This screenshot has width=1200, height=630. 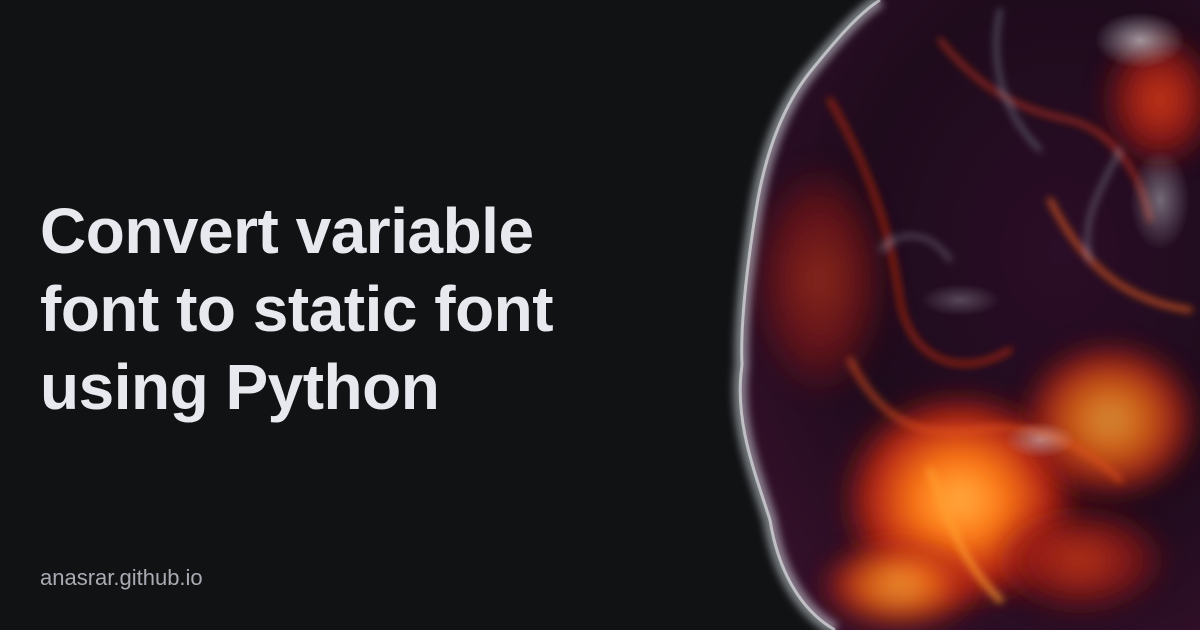 What do you see at coordinates (240, 387) in the screenshot?
I see `title-line-3: using Python` at bounding box center [240, 387].